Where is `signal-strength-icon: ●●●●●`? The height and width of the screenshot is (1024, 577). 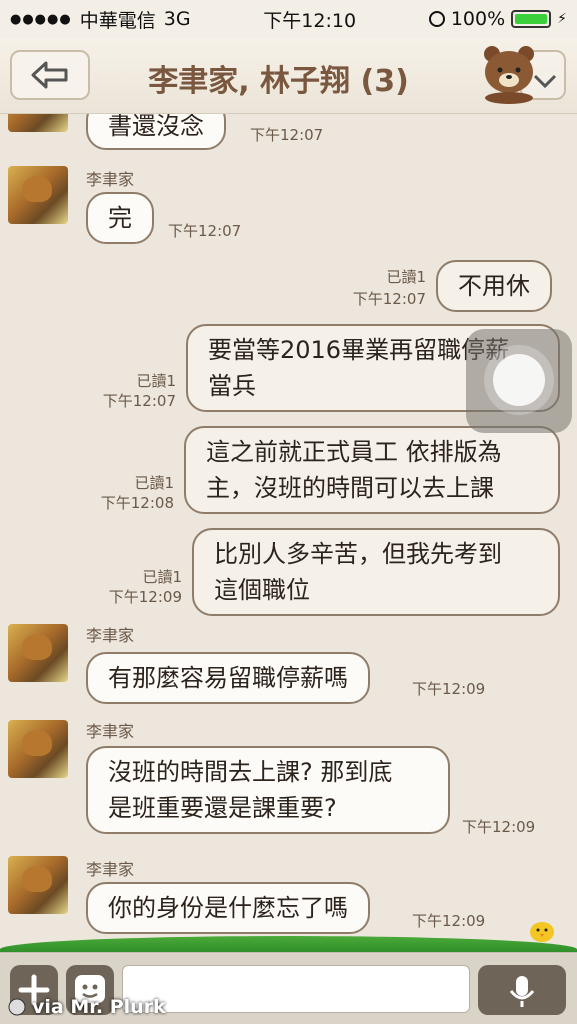
signal-strength-icon: ●●●●● is located at coordinates (41, 19).